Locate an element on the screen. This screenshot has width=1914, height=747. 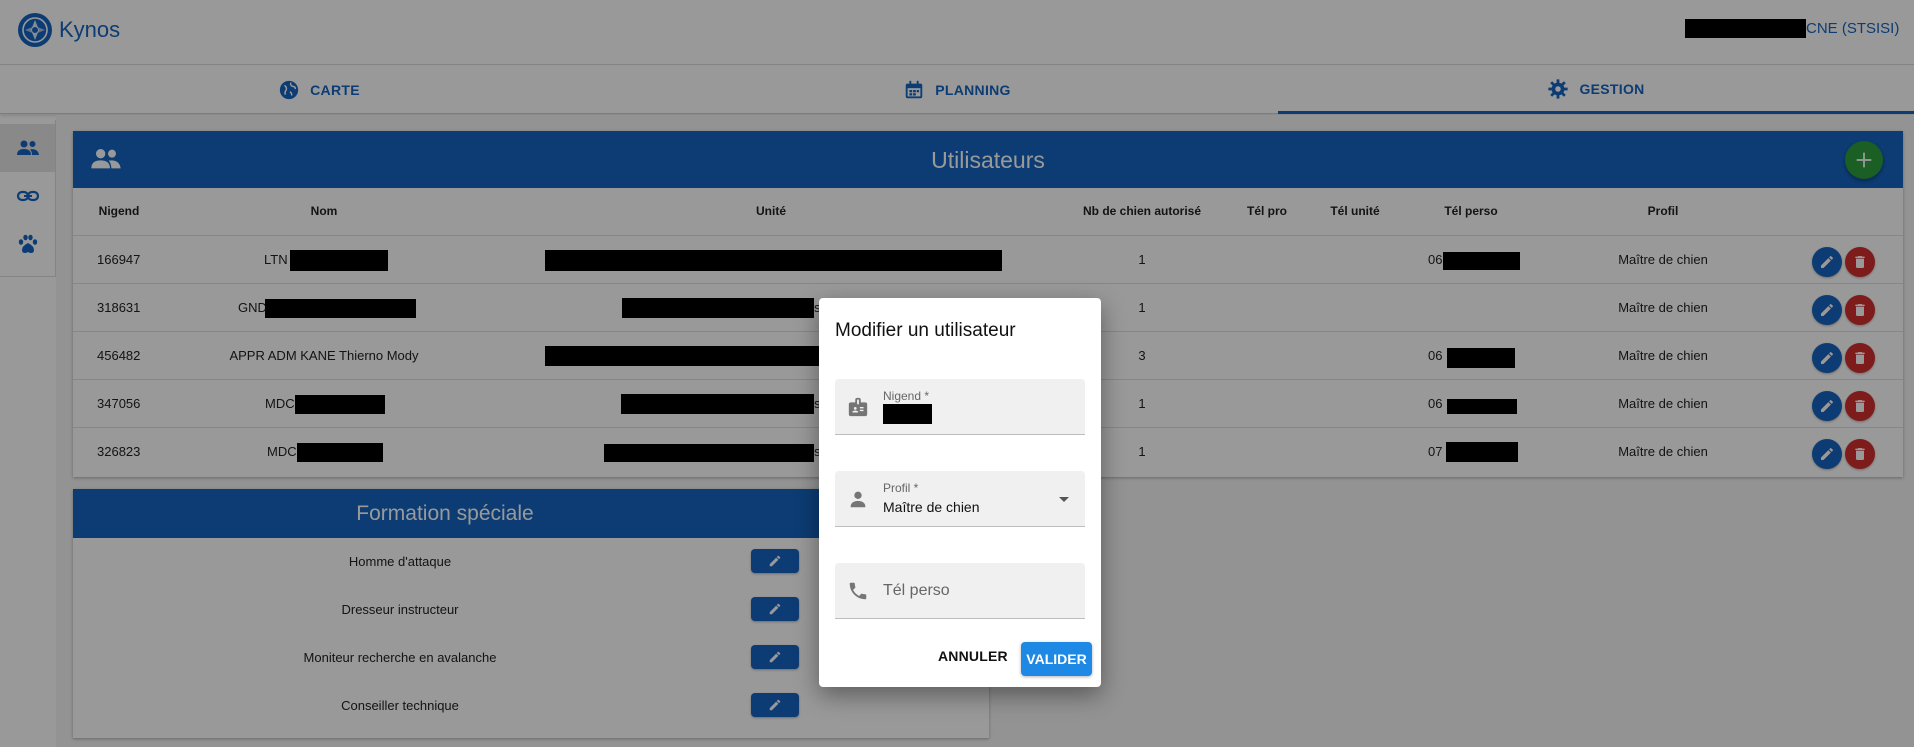
nigend-label: Nigend * is located at coordinates (906, 396).